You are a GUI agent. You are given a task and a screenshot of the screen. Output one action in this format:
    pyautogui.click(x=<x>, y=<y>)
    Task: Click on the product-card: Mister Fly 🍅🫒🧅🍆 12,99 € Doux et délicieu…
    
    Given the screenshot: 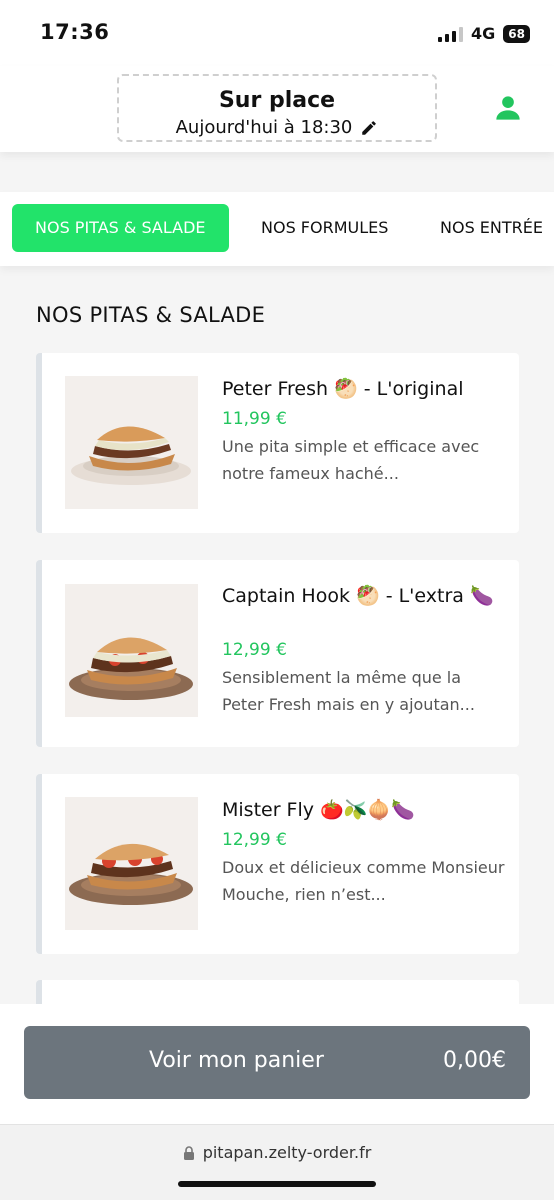 What is the action you would take?
    pyautogui.click(x=277, y=864)
    